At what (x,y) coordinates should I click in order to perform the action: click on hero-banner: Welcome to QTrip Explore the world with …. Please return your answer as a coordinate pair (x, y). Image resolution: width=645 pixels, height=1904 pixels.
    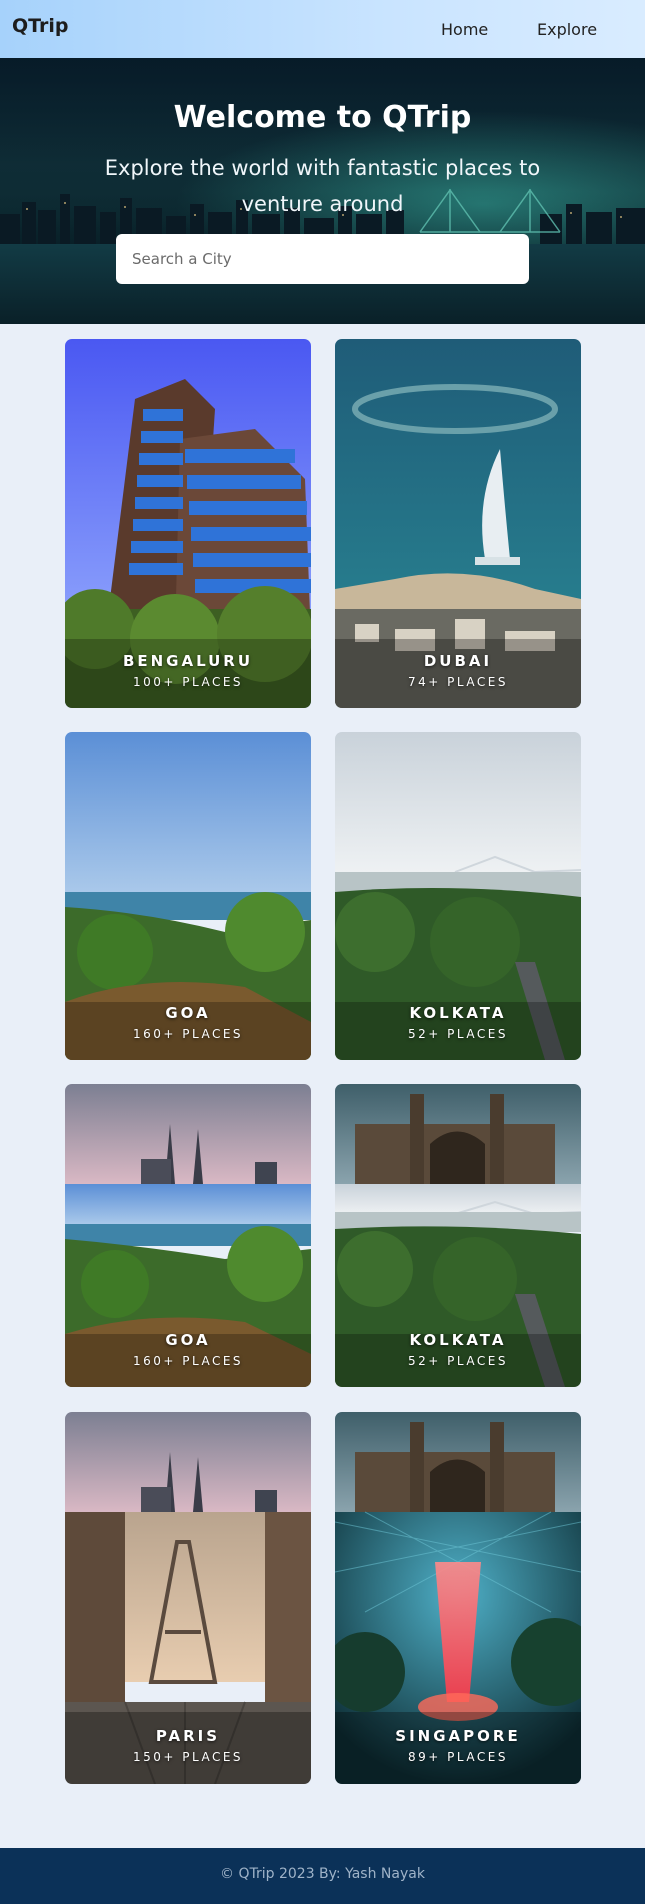
    Looking at the image, I should click on (322, 191).